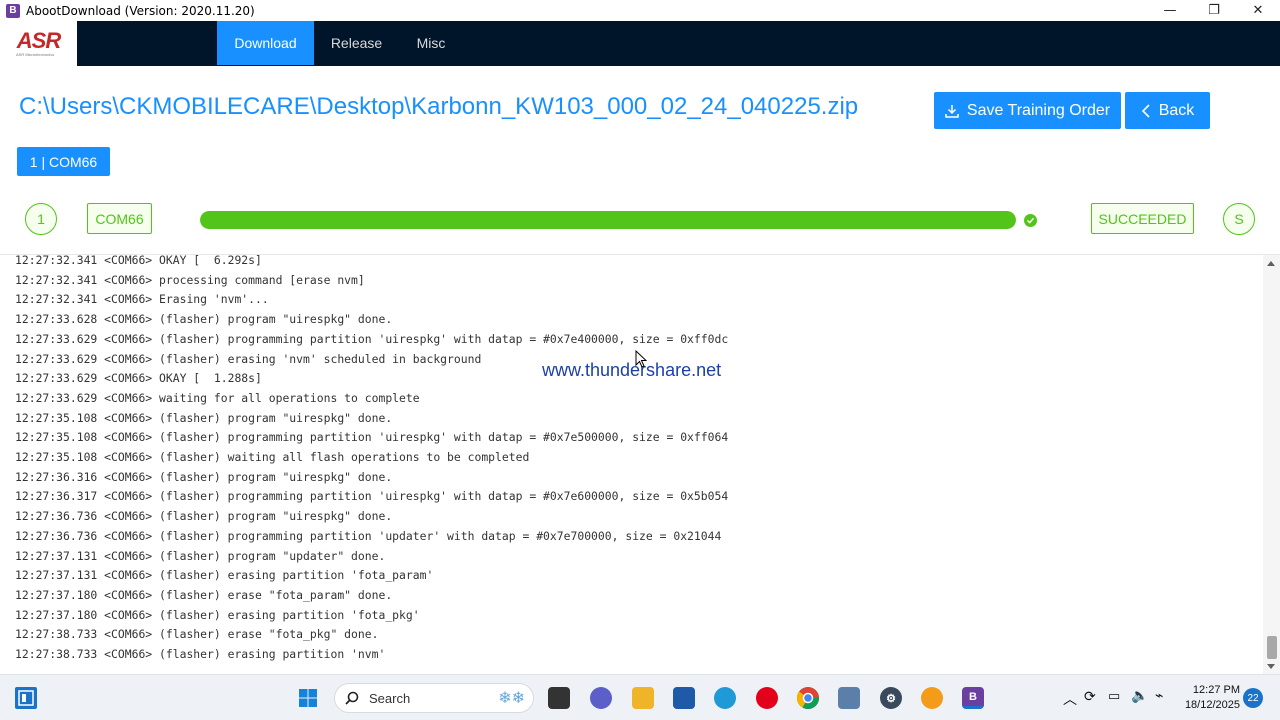 This screenshot has height=720, width=1280. I want to click on maximize-button: ❐, so click(1214, 10).